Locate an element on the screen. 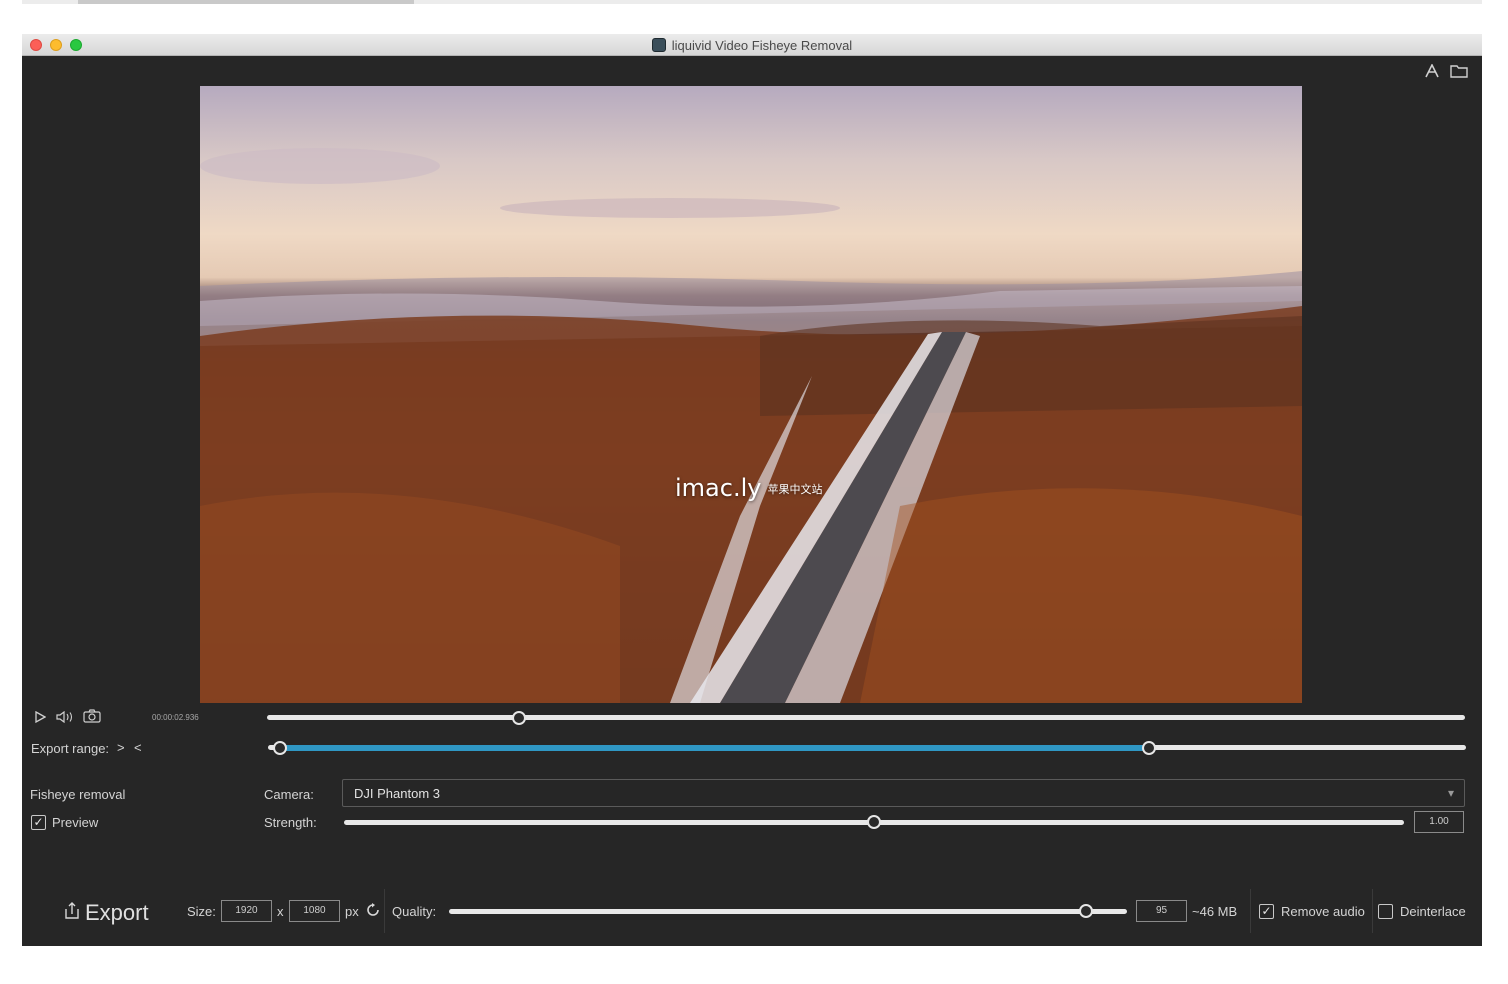  top-right-tools is located at coordinates (1446, 73).